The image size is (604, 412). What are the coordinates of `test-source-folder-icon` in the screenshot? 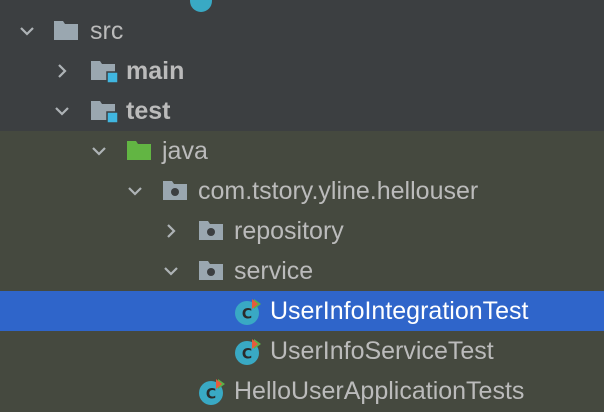 It's located at (139, 151).